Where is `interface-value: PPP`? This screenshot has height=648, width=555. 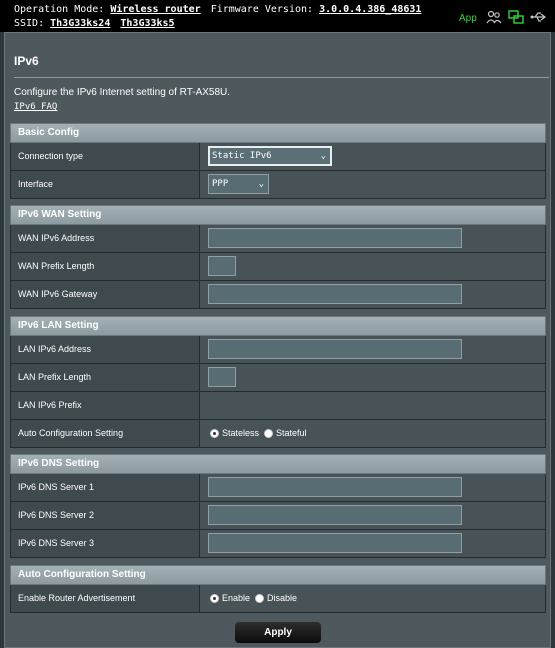 interface-value: PPP is located at coordinates (220, 184).